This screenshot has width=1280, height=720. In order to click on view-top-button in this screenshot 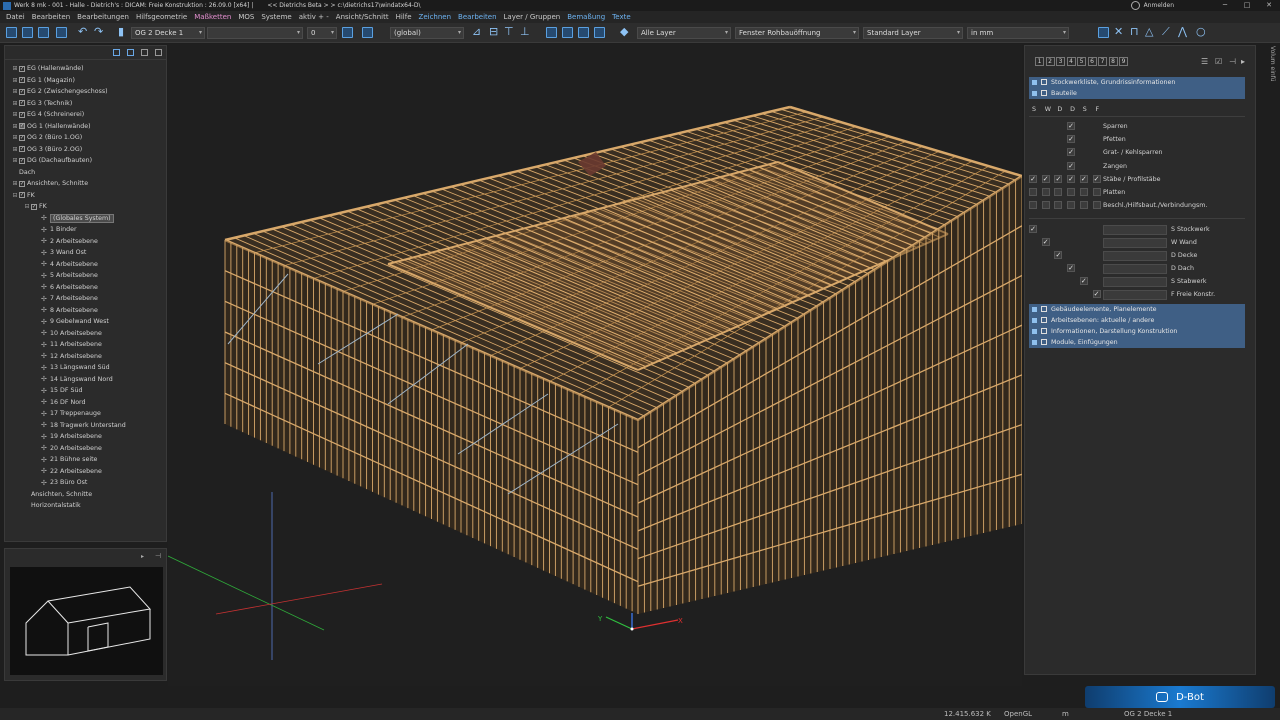, I will do `click(583, 32)`.